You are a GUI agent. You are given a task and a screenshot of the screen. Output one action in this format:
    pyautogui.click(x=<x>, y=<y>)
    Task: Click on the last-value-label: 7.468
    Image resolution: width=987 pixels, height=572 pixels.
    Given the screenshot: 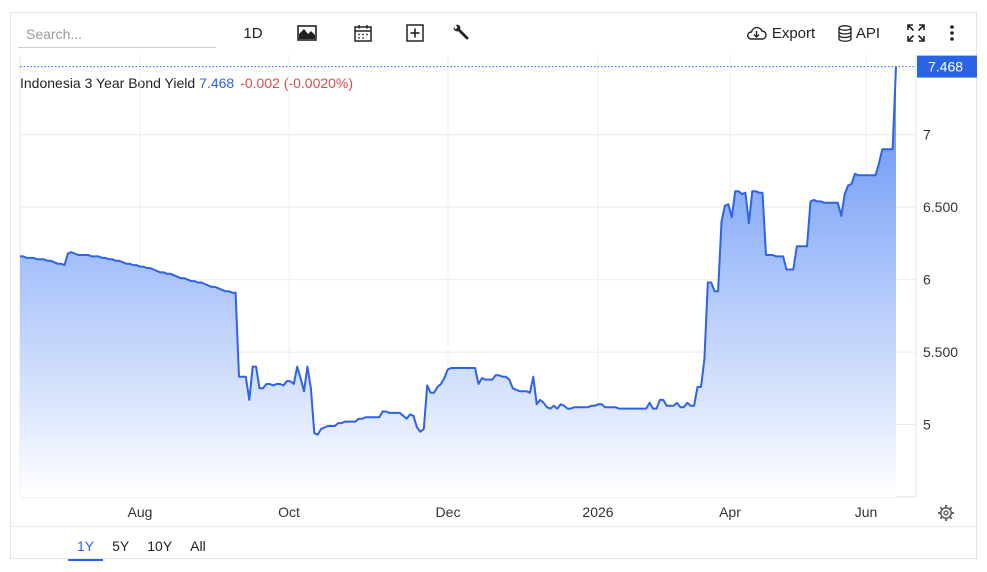 What is the action you would take?
    pyautogui.click(x=945, y=67)
    